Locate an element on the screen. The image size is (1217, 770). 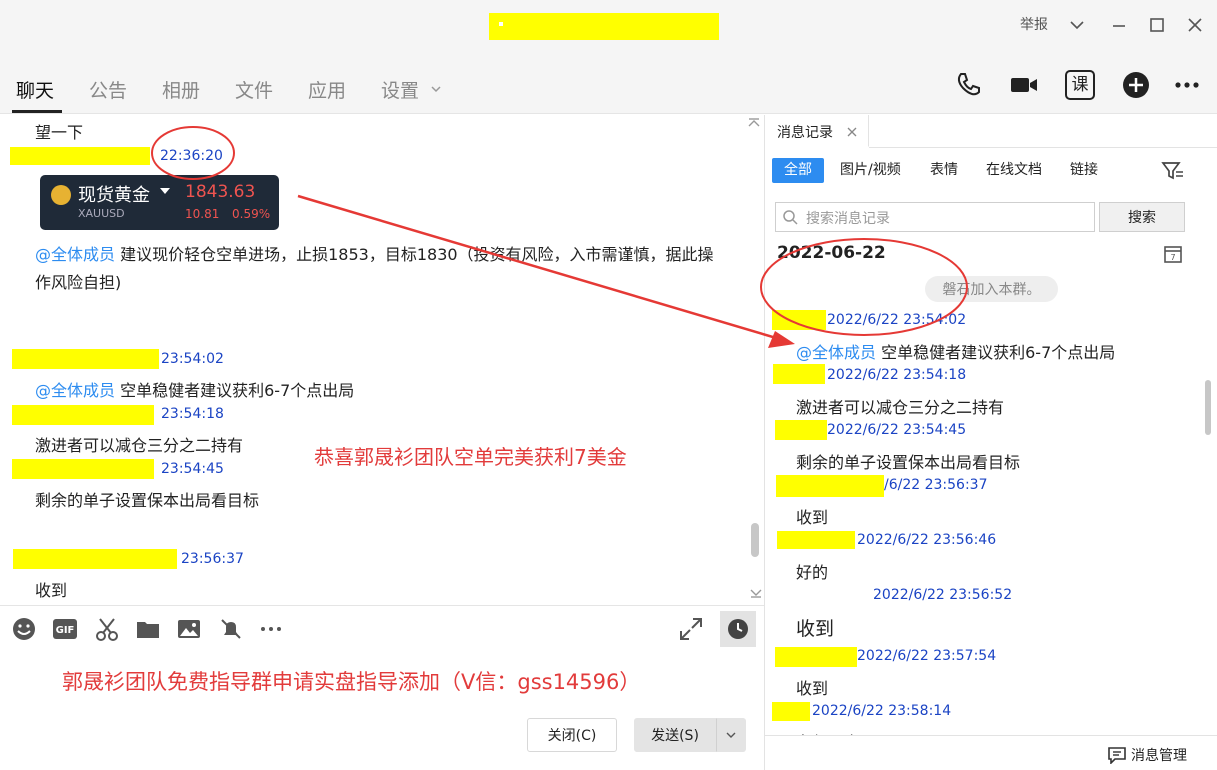
annotation-arrow-head is located at coordinates (781, 339).